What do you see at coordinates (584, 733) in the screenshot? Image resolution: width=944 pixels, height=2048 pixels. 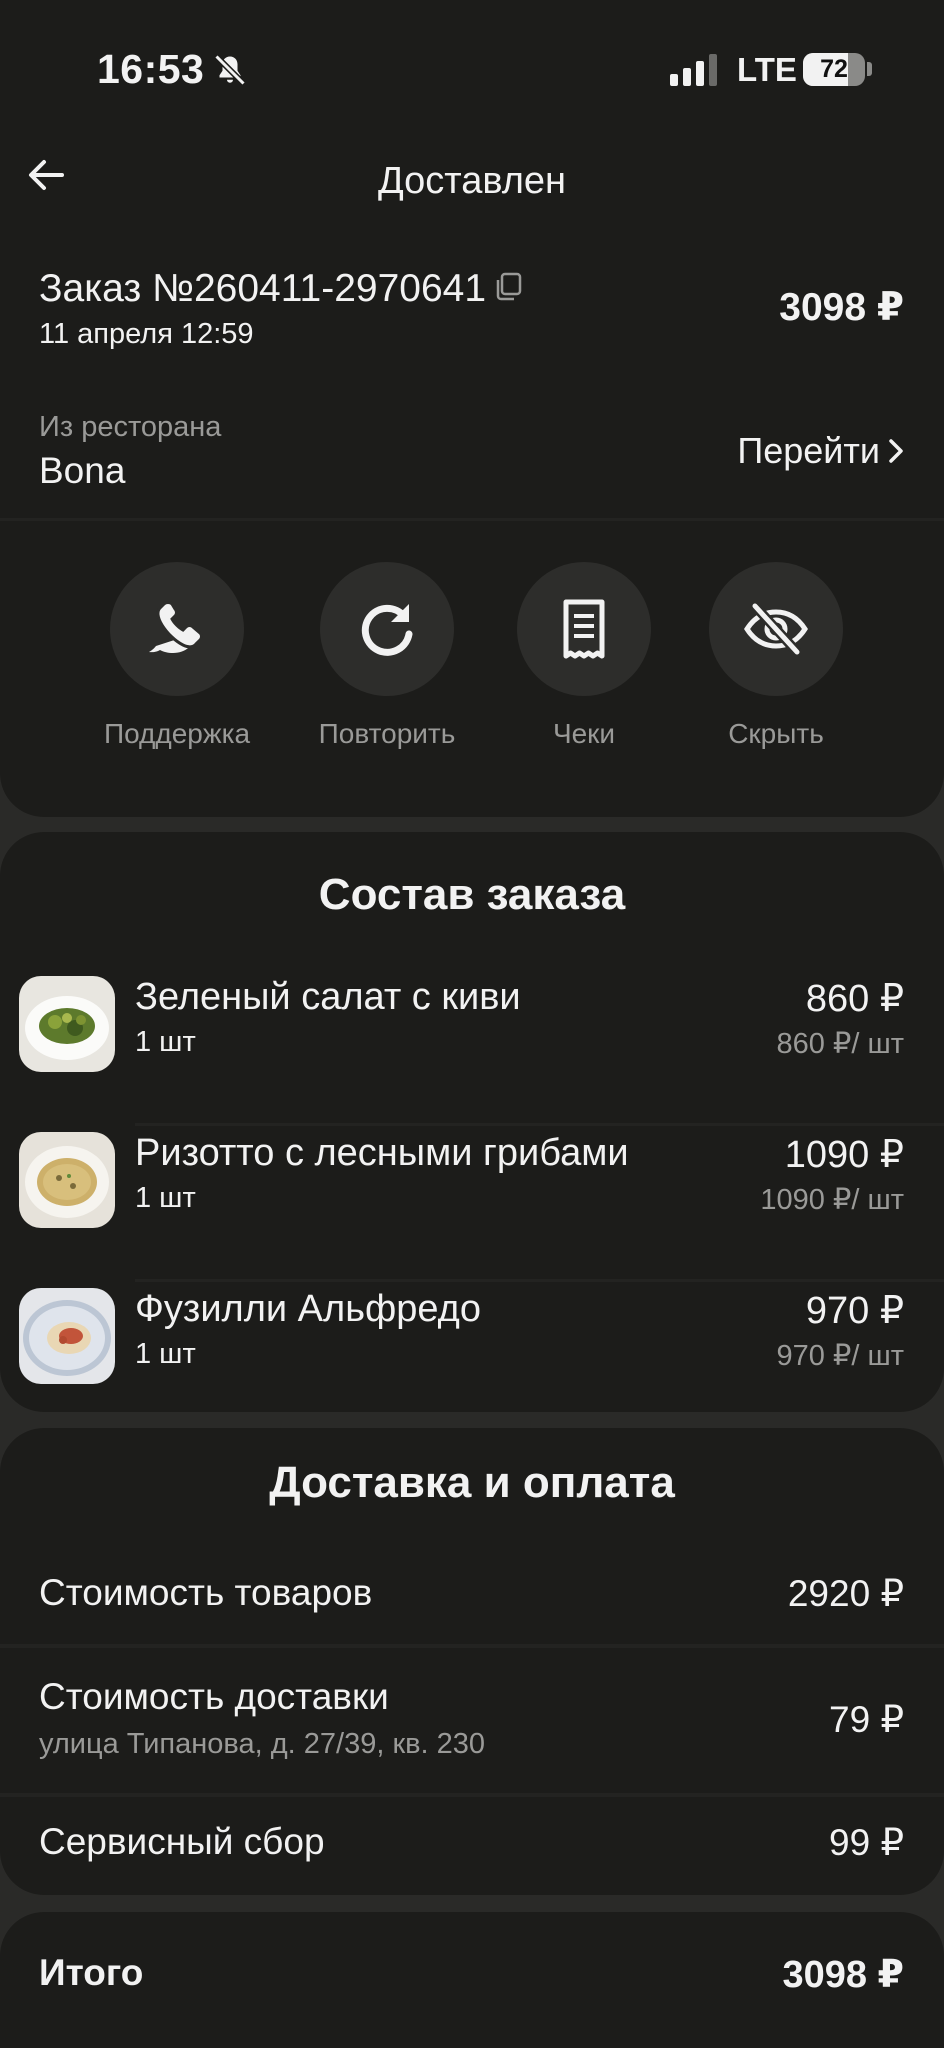 I see `receipts-label: Чеки` at bounding box center [584, 733].